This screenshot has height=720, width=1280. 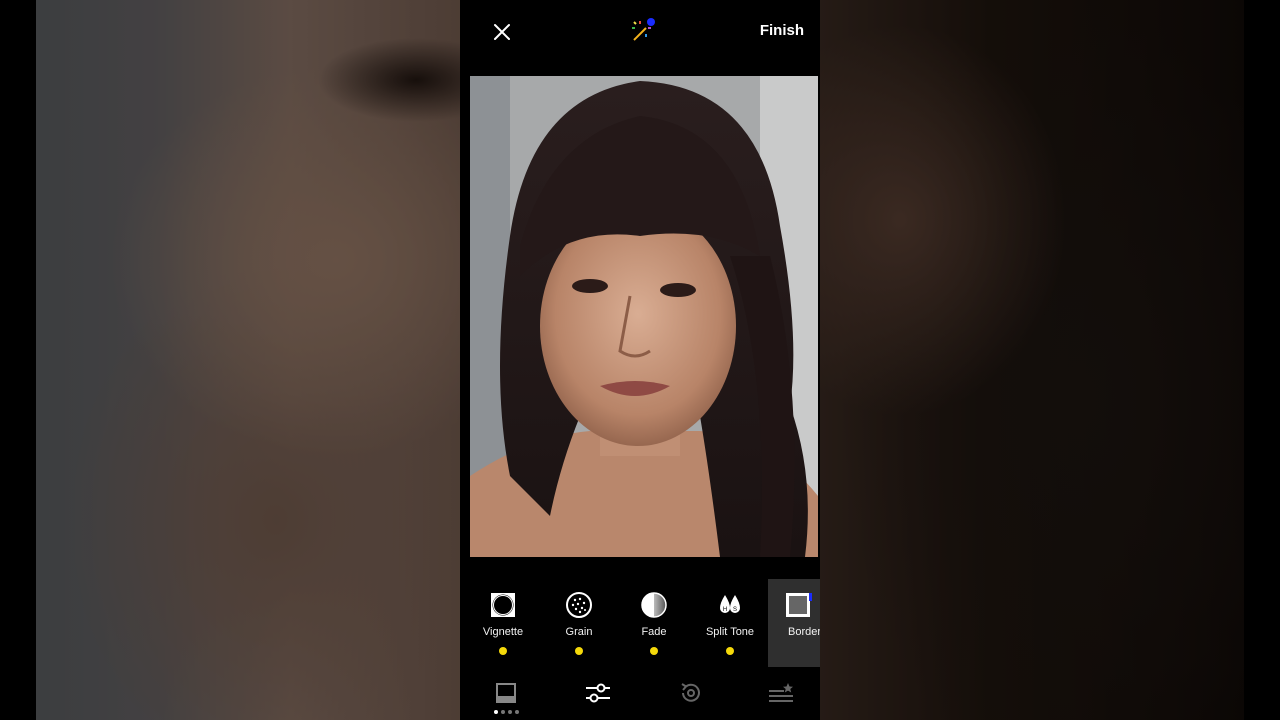 I want to click on recipes-icon, so click(x=781, y=692).